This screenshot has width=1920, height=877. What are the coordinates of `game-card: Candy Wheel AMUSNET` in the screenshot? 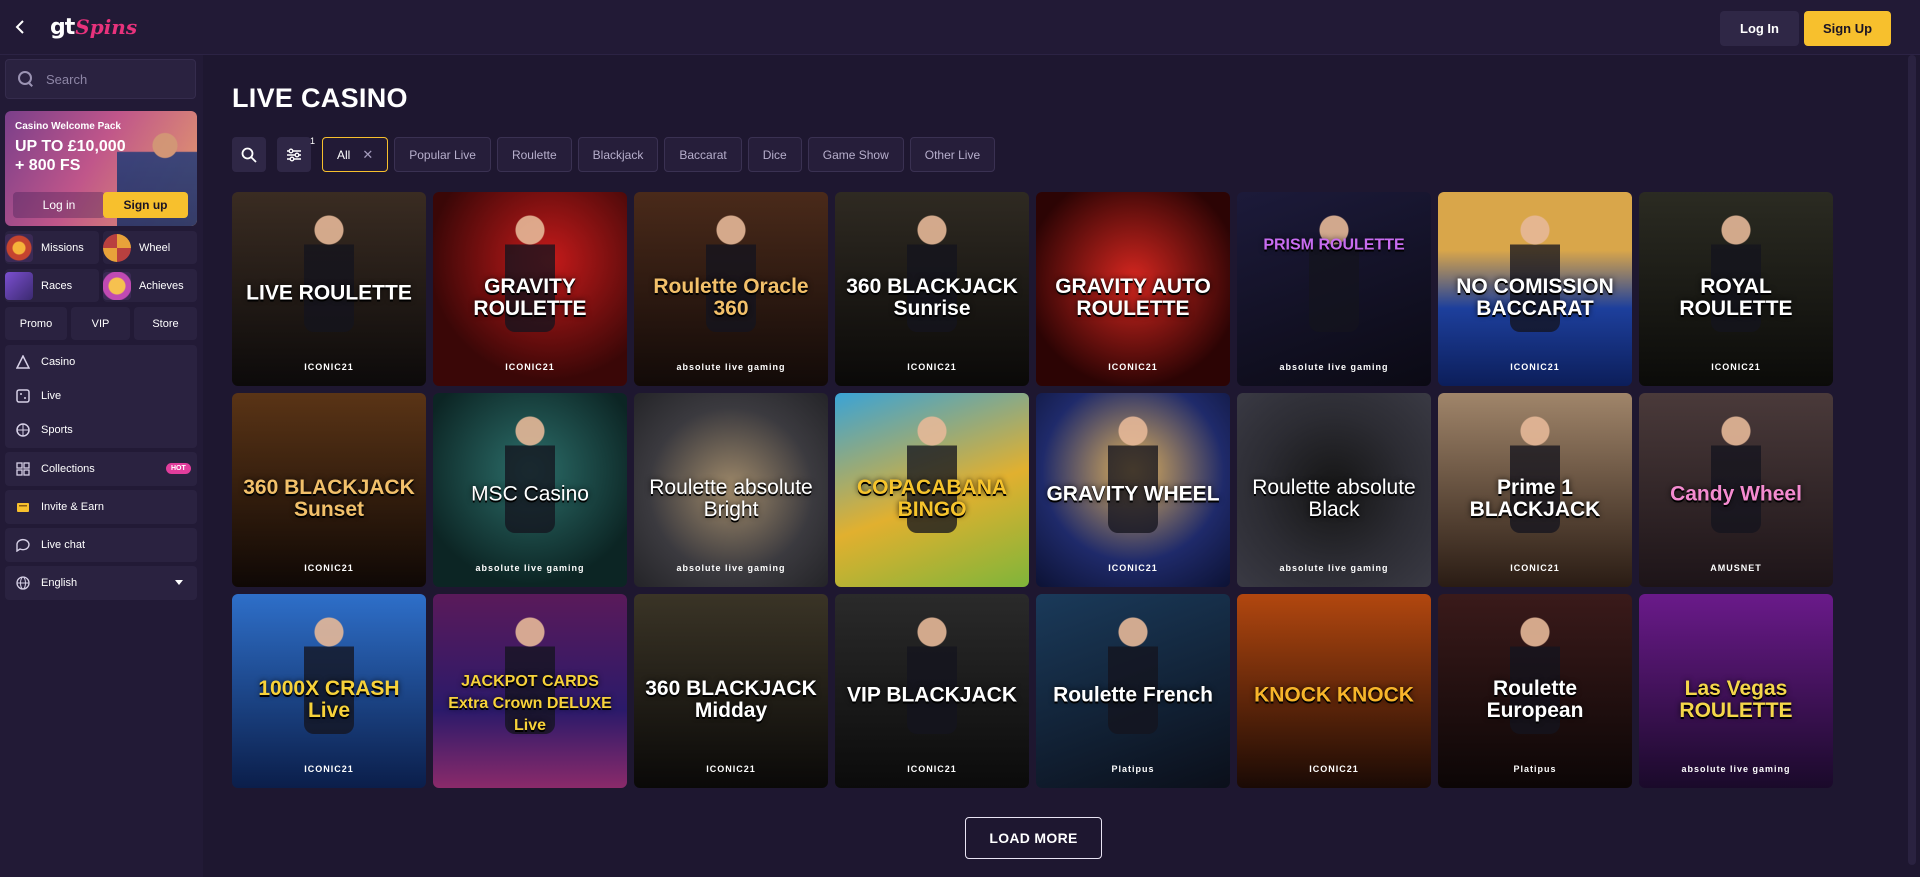 It's located at (1736, 490).